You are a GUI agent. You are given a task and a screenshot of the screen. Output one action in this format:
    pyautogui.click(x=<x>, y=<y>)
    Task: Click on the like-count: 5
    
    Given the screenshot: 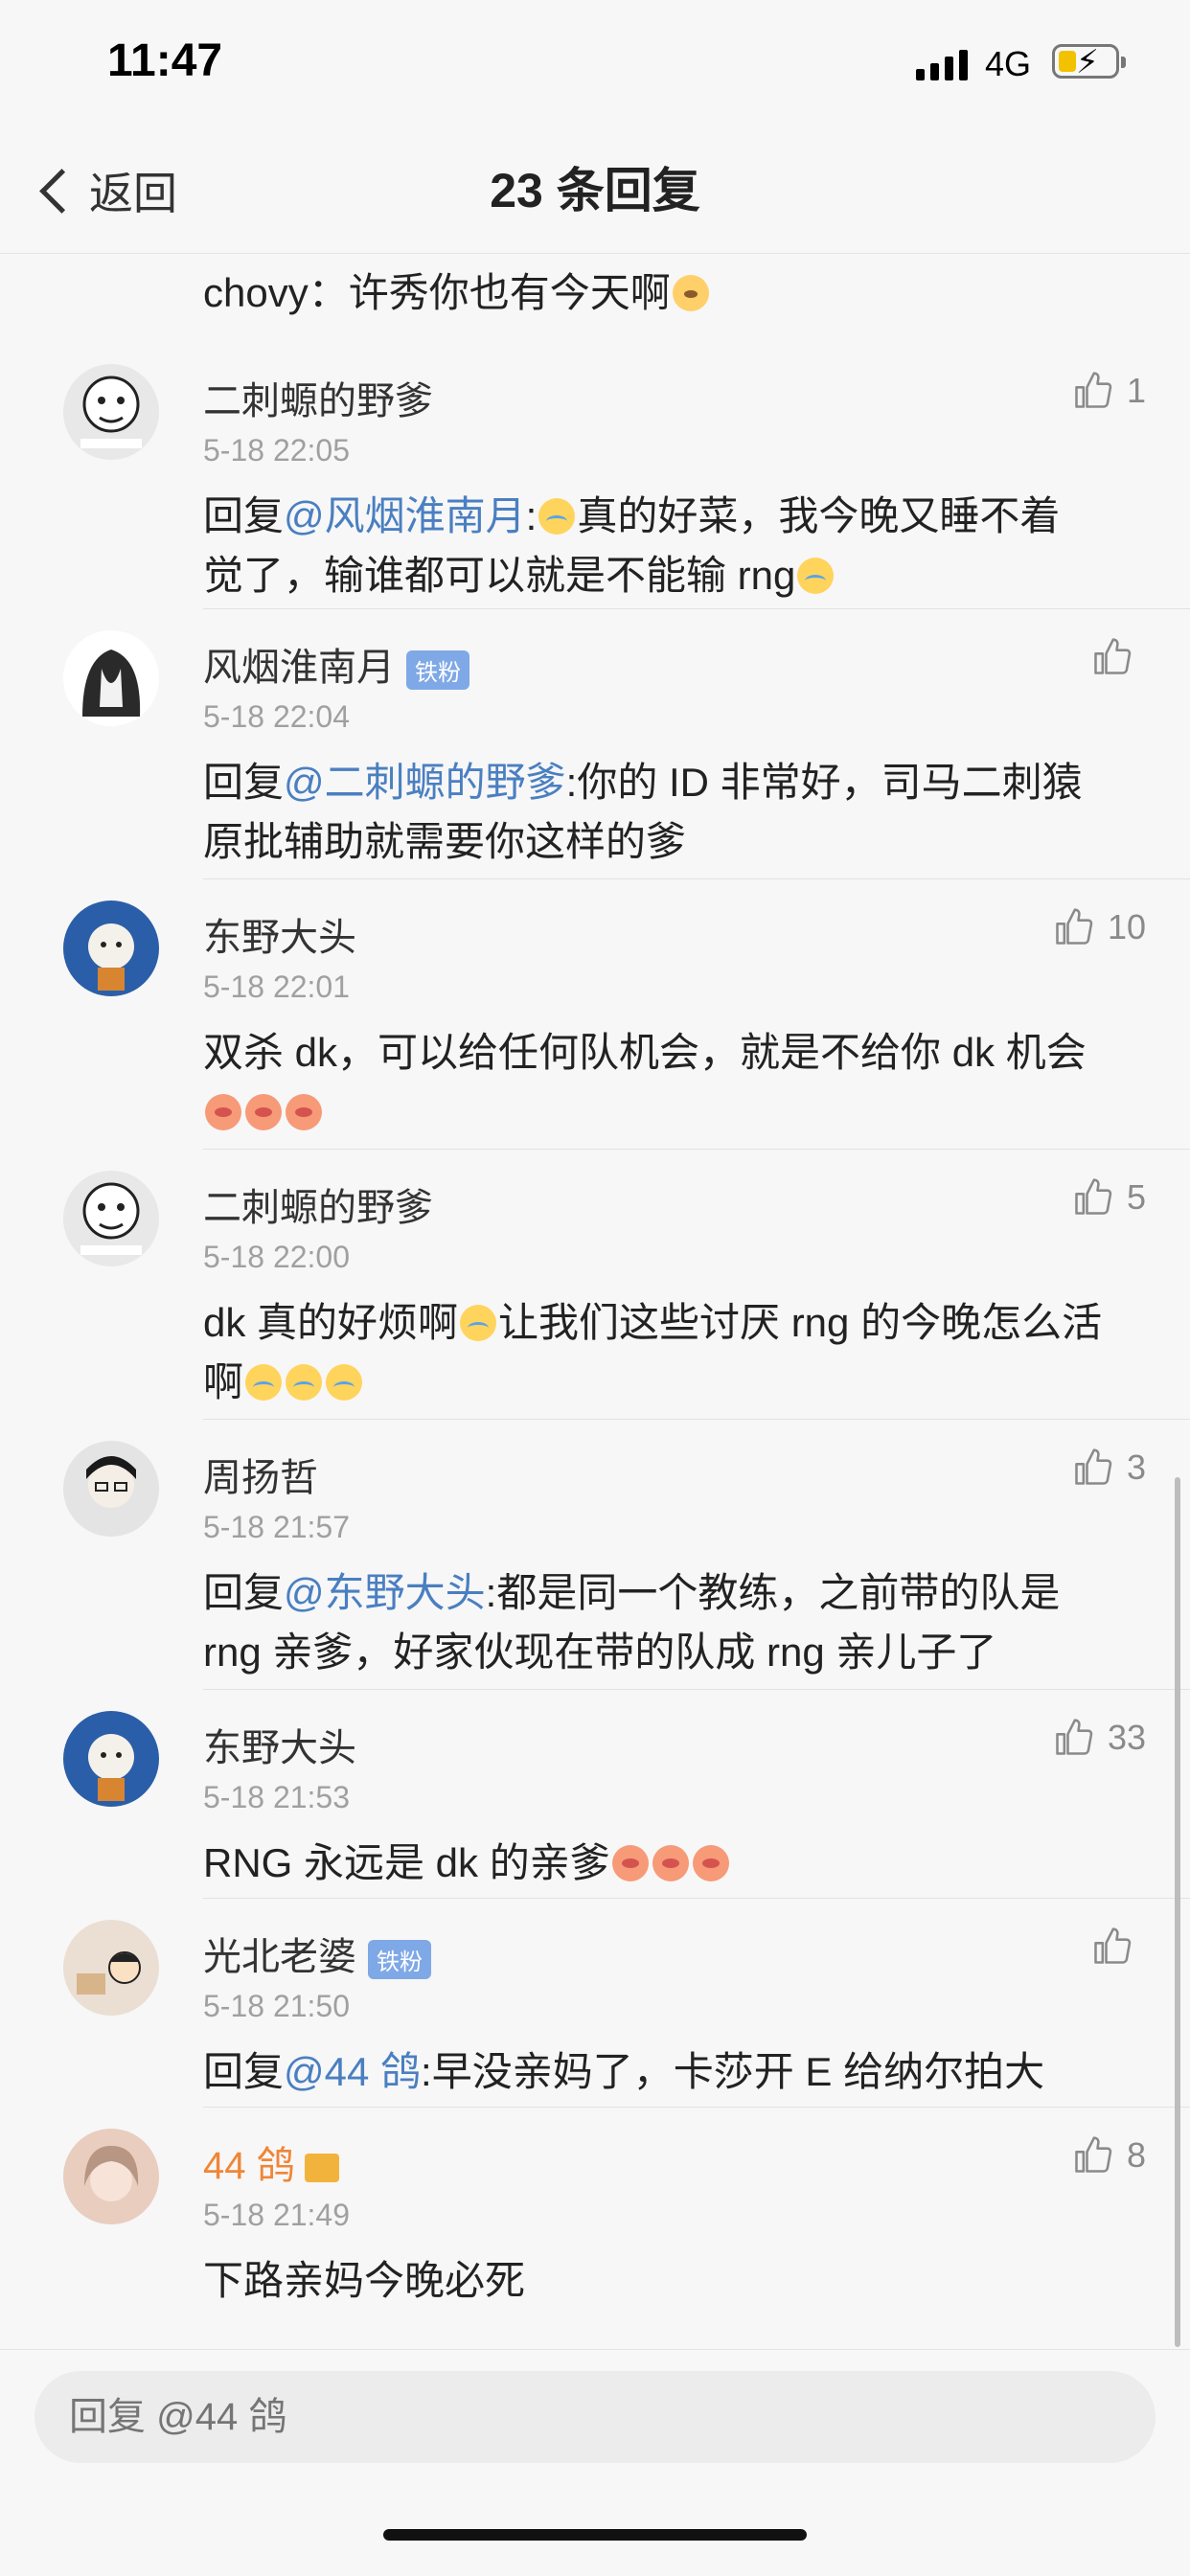 What is the action you would take?
    pyautogui.click(x=1136, y=1197)
    